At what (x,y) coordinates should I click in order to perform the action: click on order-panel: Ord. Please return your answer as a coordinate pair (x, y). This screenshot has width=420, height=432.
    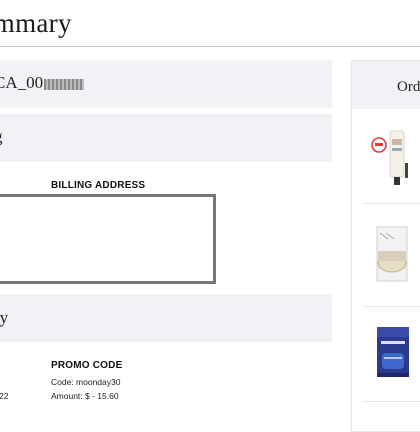
    Looking at the image, I should click on (385, 246).